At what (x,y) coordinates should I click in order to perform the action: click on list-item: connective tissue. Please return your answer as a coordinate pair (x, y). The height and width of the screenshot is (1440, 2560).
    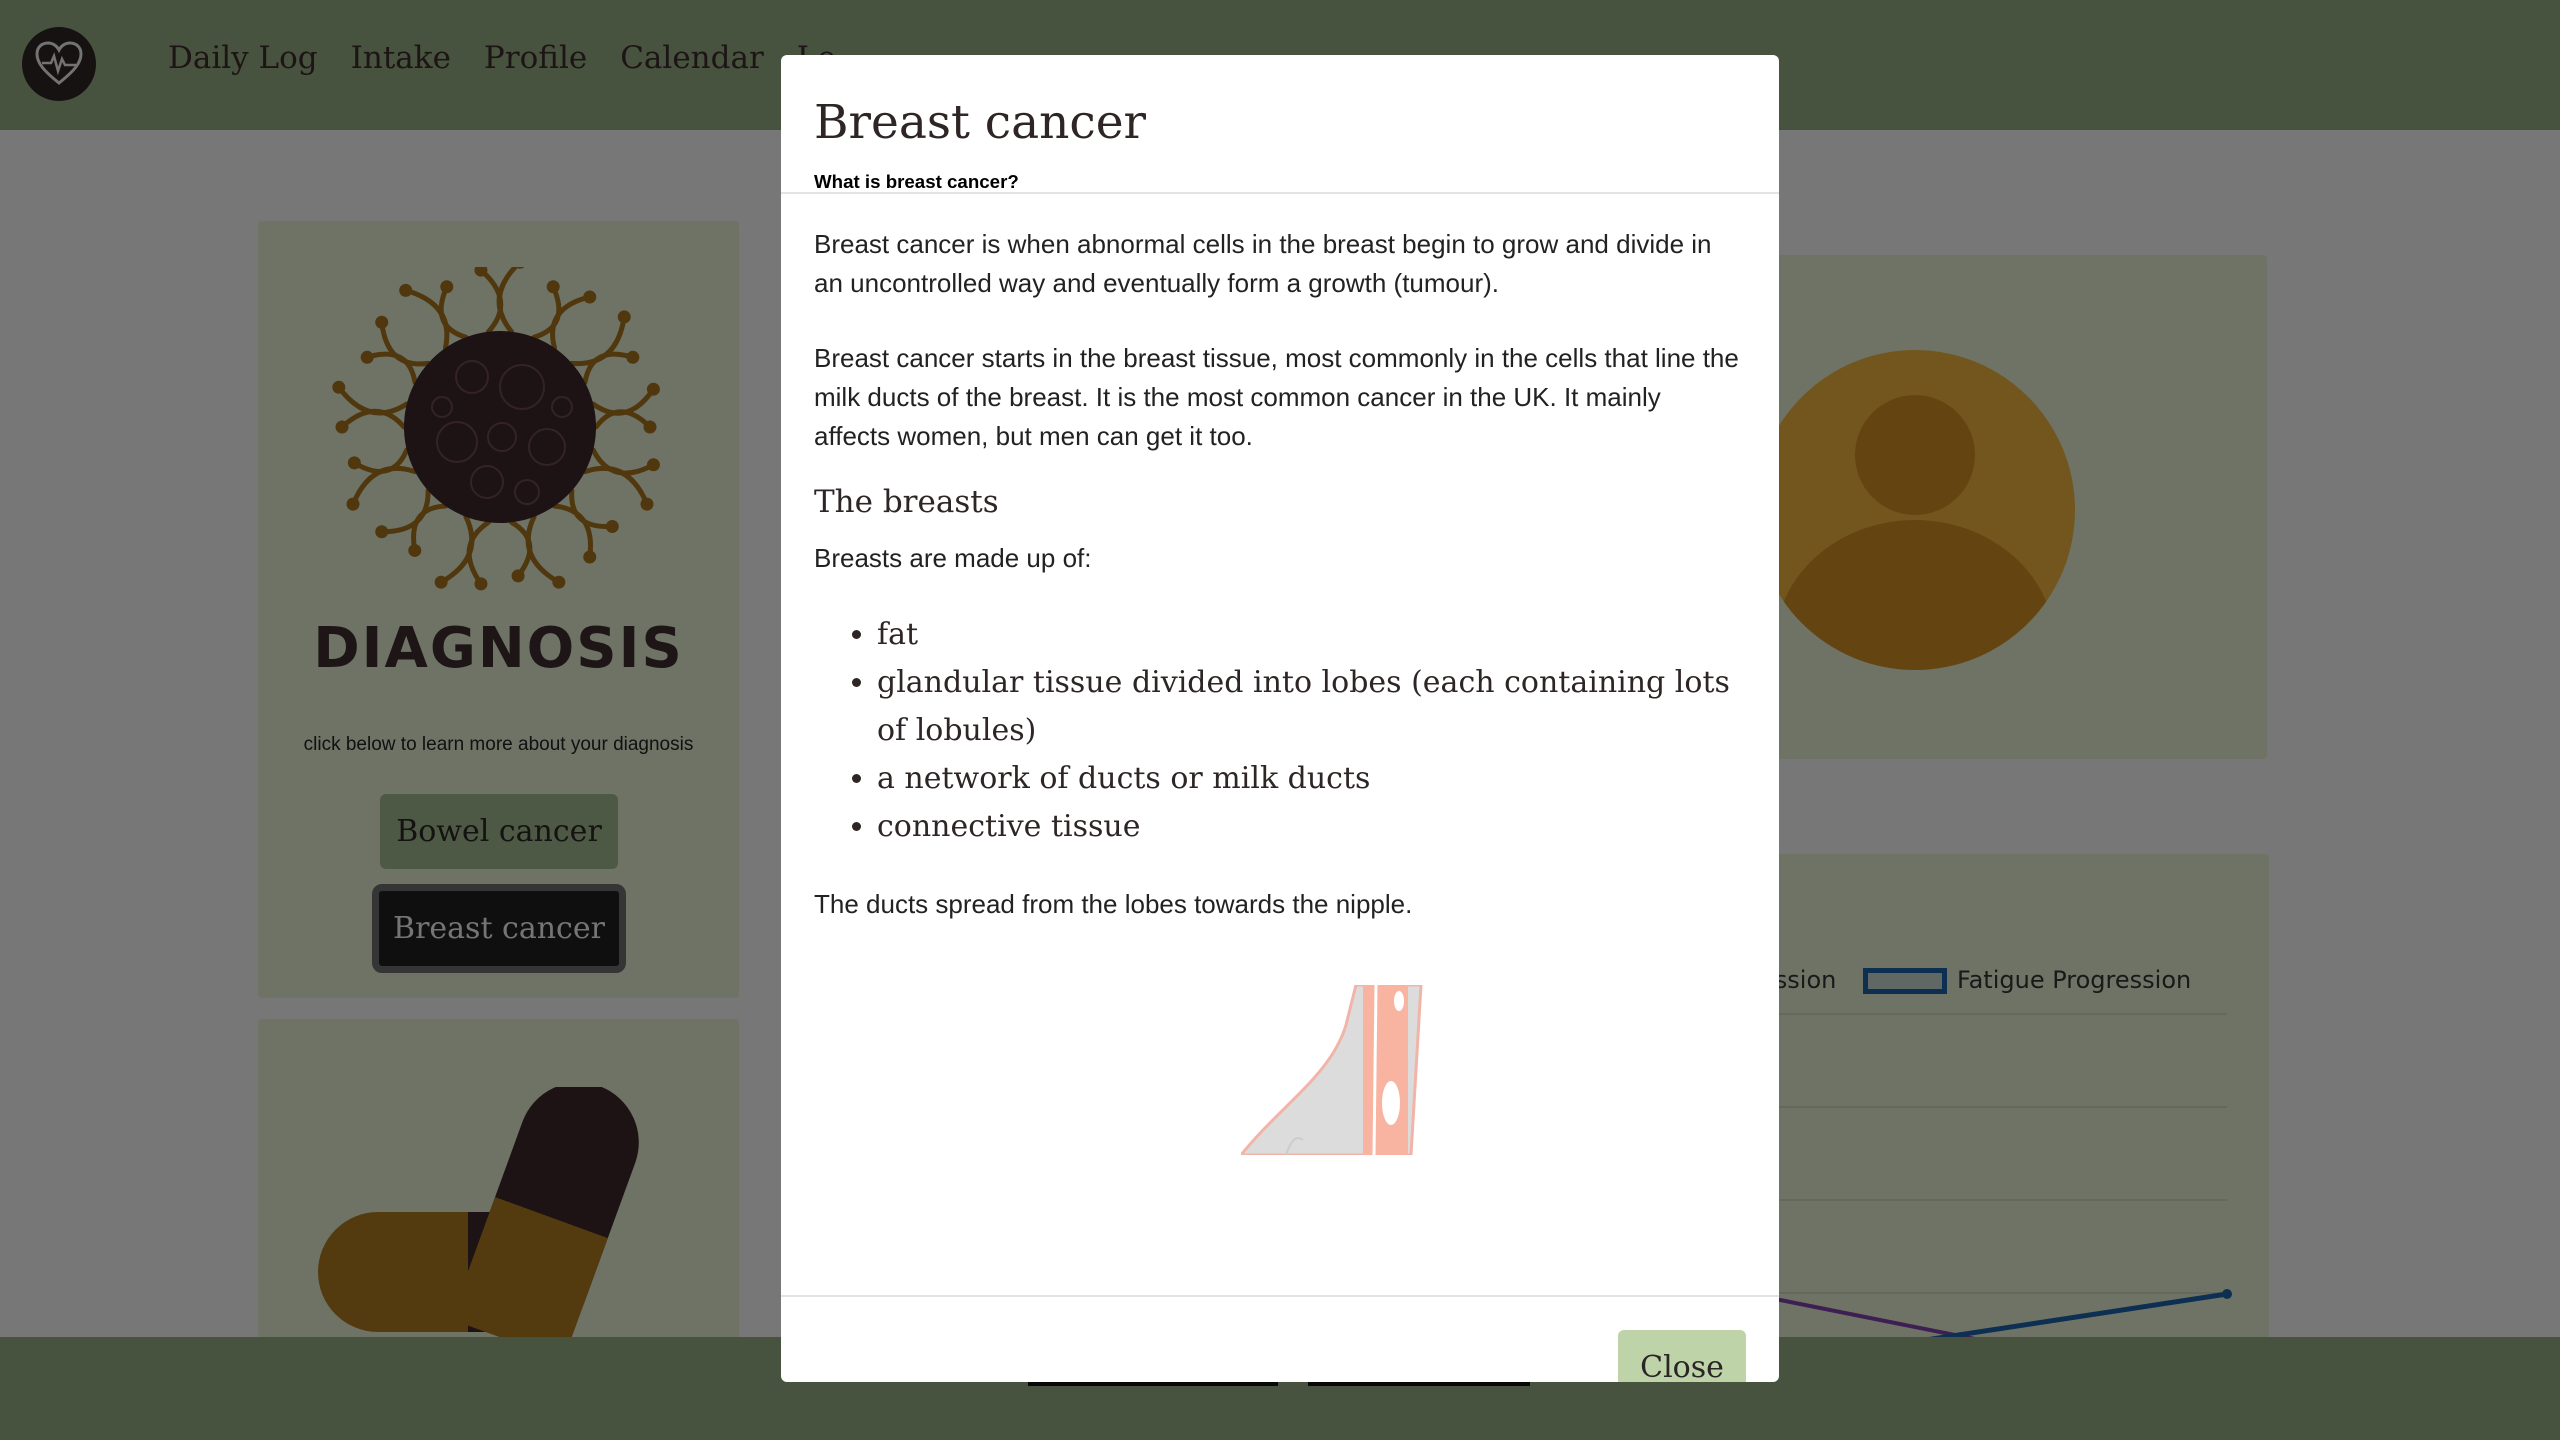
    Looking at the image, I should click on (1307, 827).